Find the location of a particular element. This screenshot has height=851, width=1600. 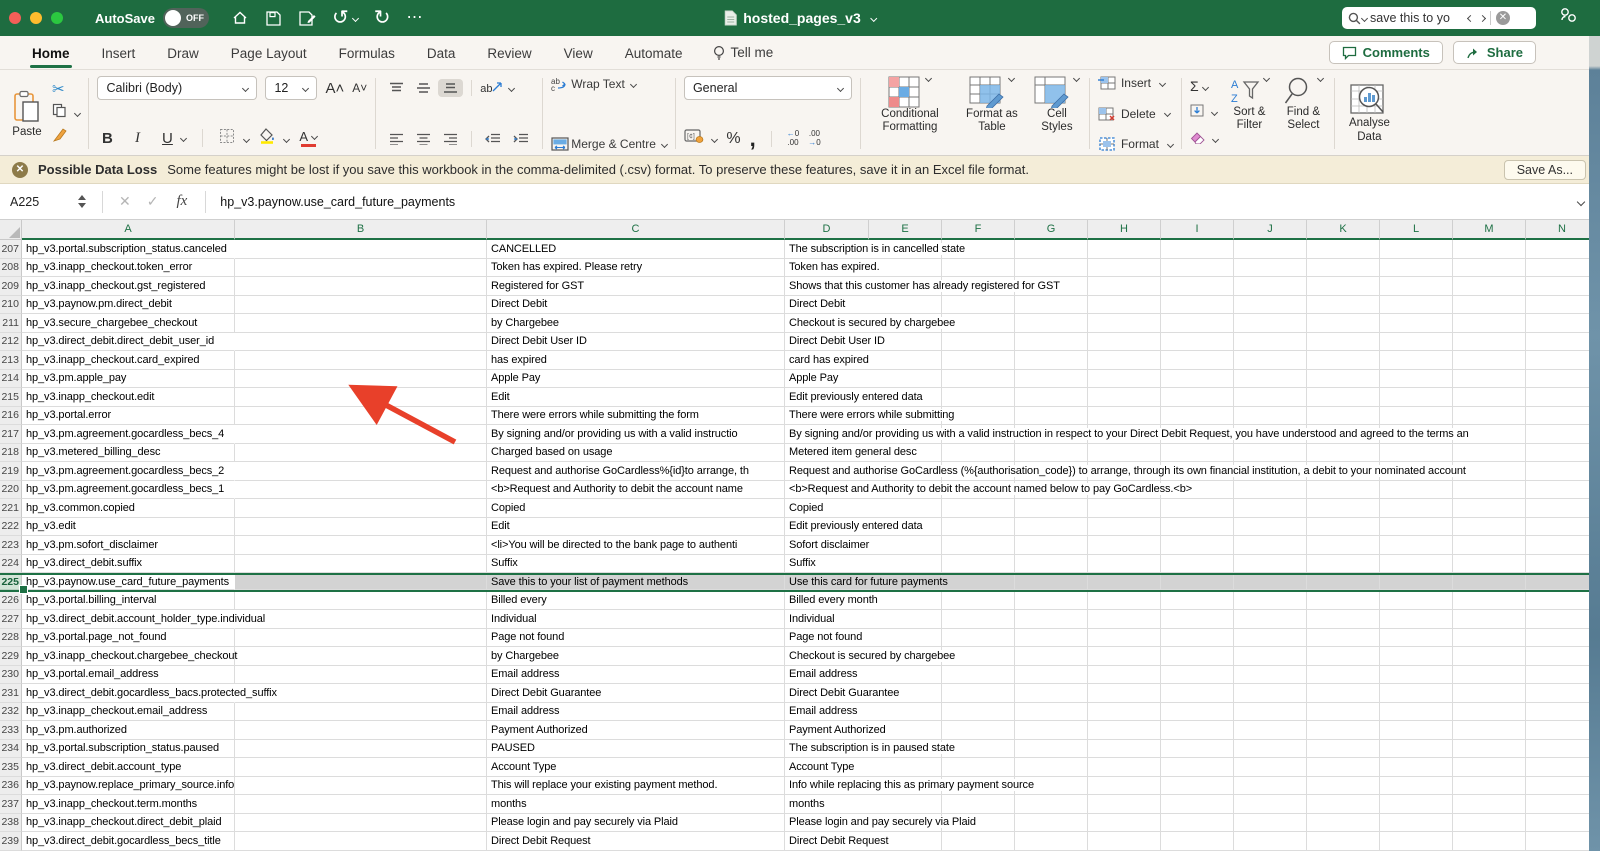

cell-N226 is located at coordinates (1557, 601).